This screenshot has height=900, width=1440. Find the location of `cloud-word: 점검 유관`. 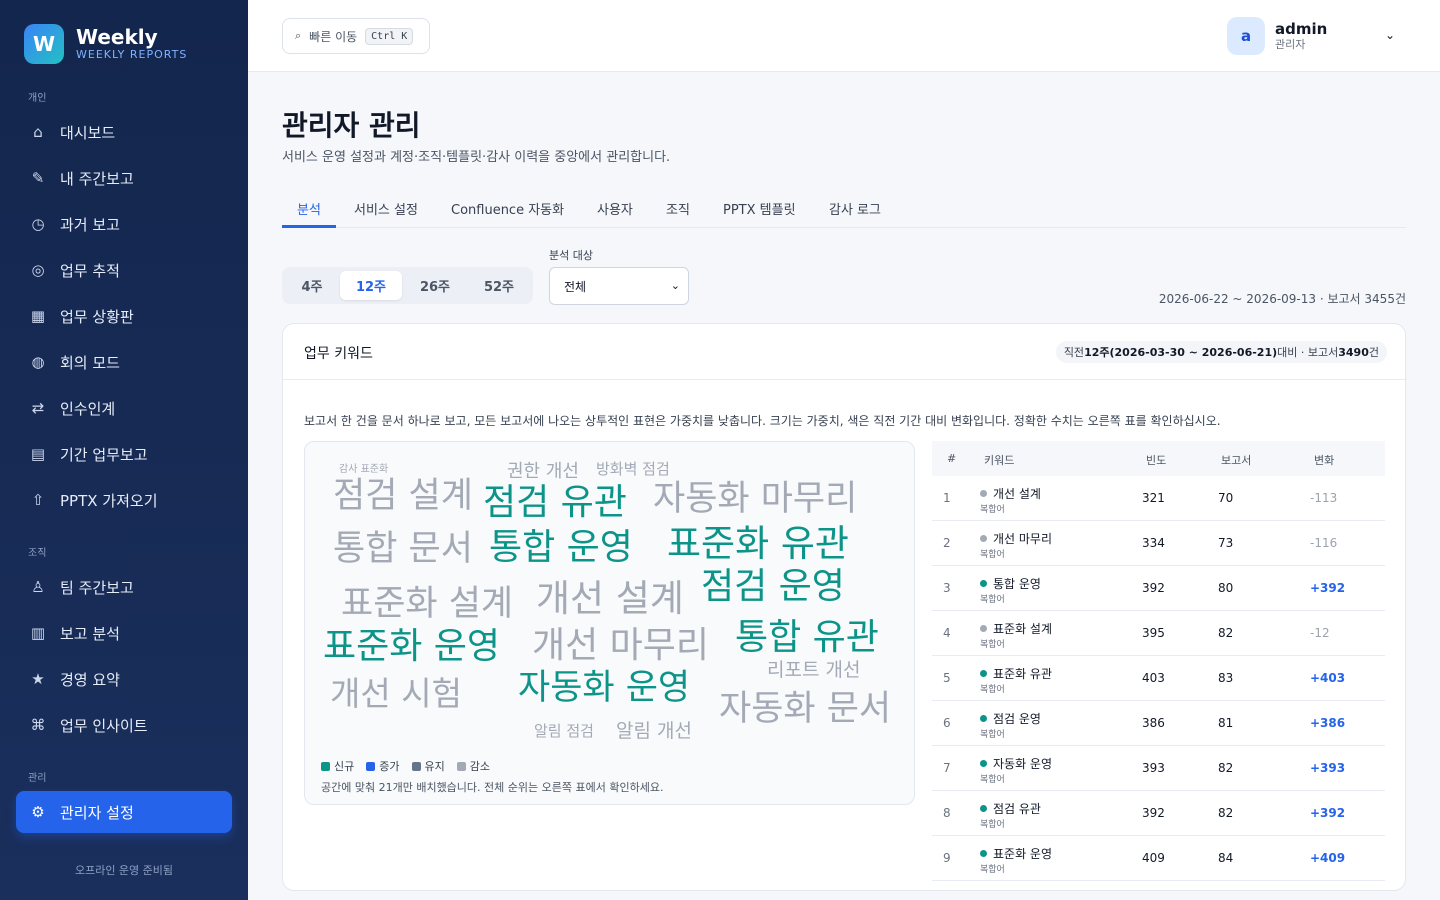

cloud-word: 점검 유관 is located at coordinates (555, 503).